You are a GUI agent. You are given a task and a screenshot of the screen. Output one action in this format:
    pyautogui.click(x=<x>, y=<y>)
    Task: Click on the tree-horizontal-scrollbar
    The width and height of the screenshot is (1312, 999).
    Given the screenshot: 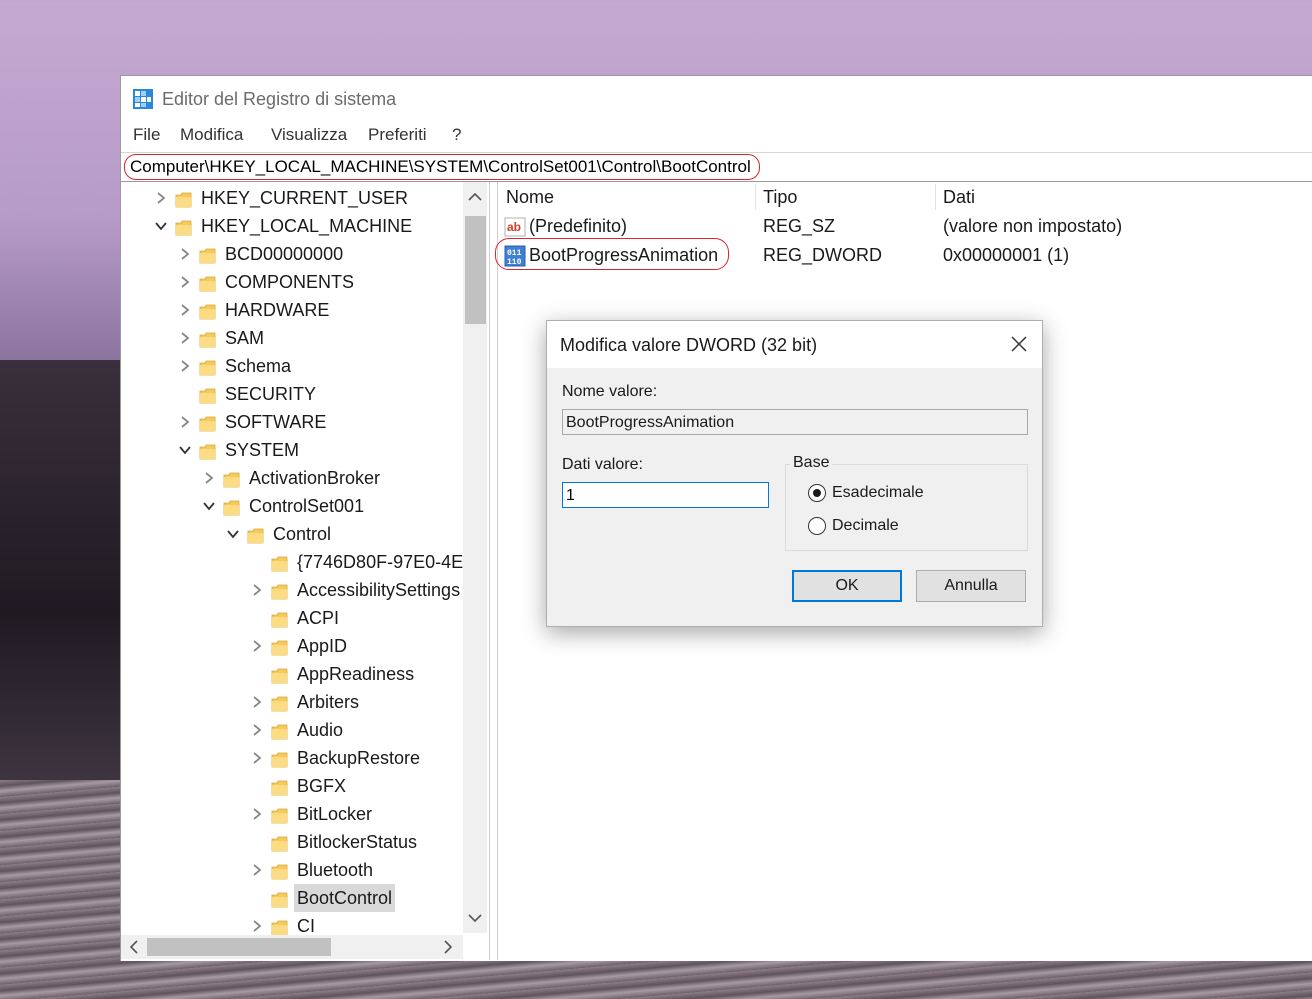 What is the action you would take?
    pyautogui.click(x=292, y=947)
    